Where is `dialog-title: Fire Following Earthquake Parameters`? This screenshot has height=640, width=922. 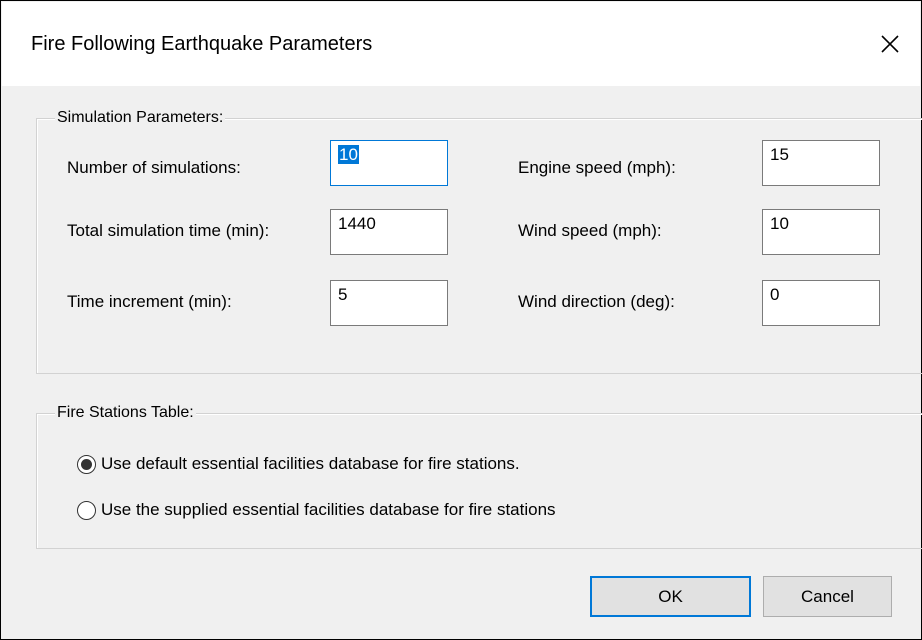
dialog-title: Fire Following Earthquake Parameters is located at coordinates (202, 44).